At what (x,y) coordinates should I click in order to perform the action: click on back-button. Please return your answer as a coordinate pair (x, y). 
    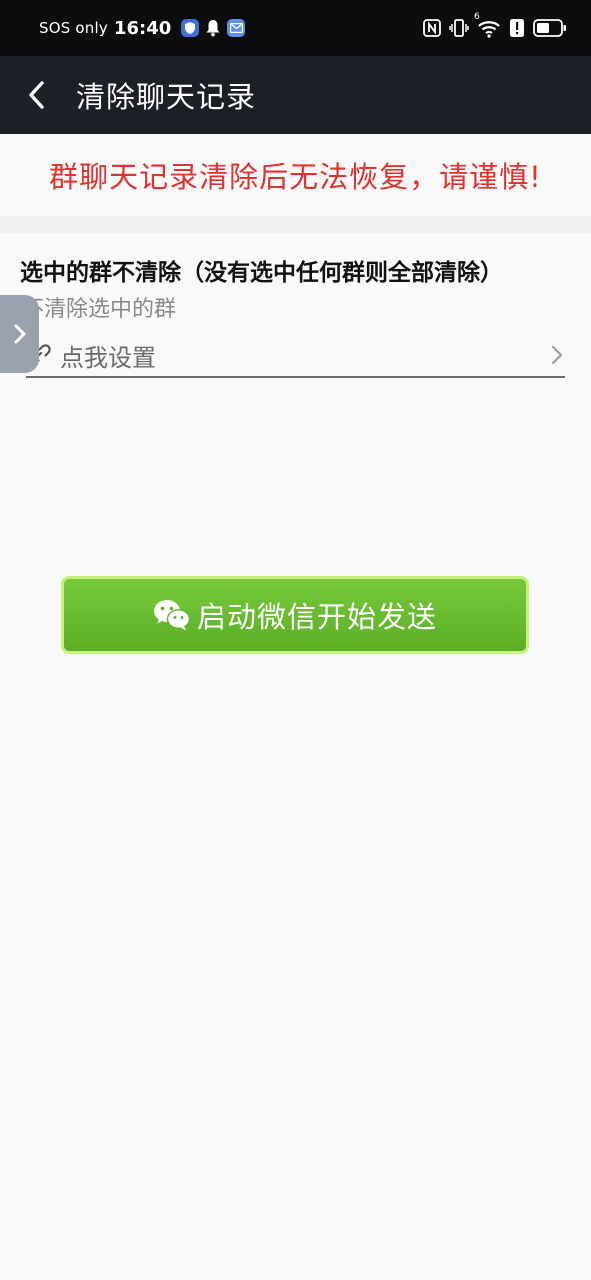
    Looking at the image, I should click on (38, 95).